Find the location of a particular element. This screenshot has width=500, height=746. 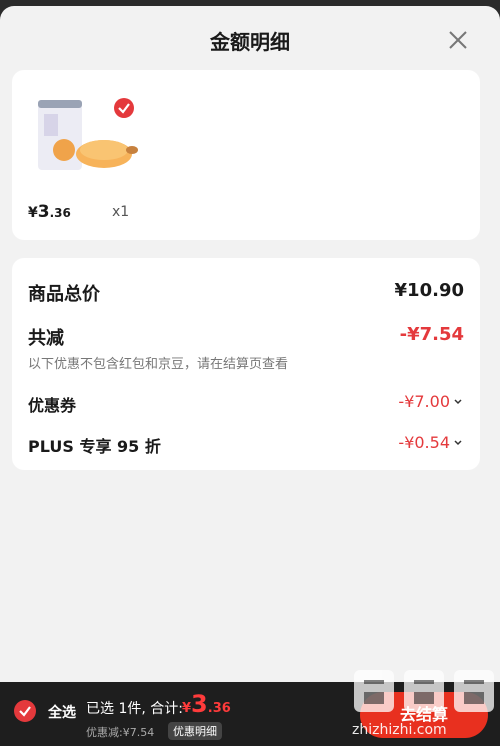

selected-count-text: 已选 1件, 合计: is located at coordinates (134, 709).